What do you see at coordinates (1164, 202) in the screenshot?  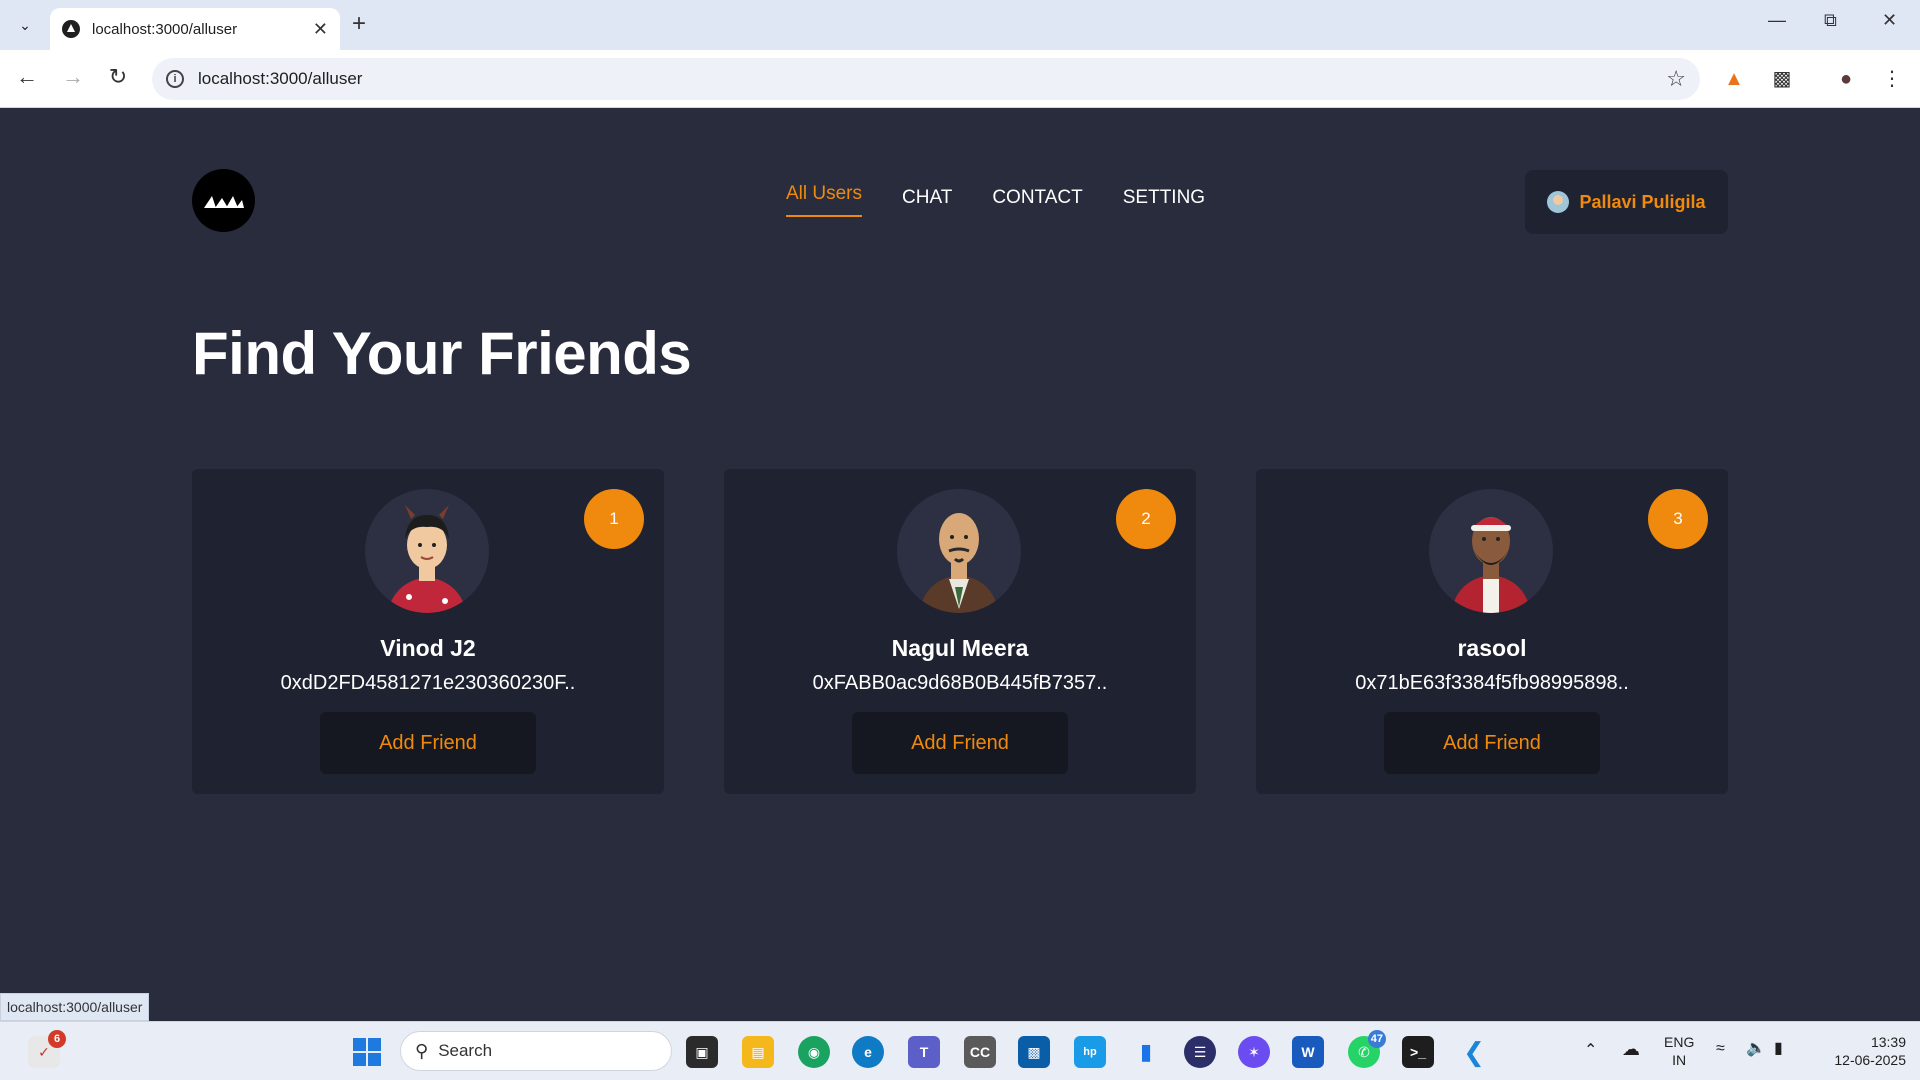 I see `nav-setting: SETTING` at bounding box center [1164, 202].